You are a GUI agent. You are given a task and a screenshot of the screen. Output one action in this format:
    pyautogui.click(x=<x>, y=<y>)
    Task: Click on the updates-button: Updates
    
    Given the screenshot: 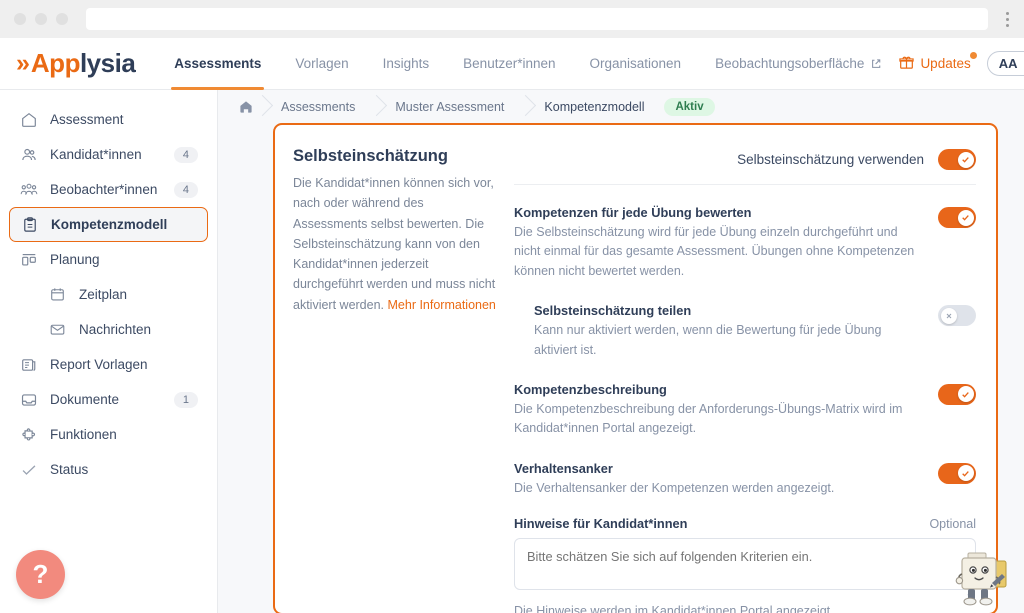 What is the action you would take?
    pyautogui.click(x=938, y=62)
    